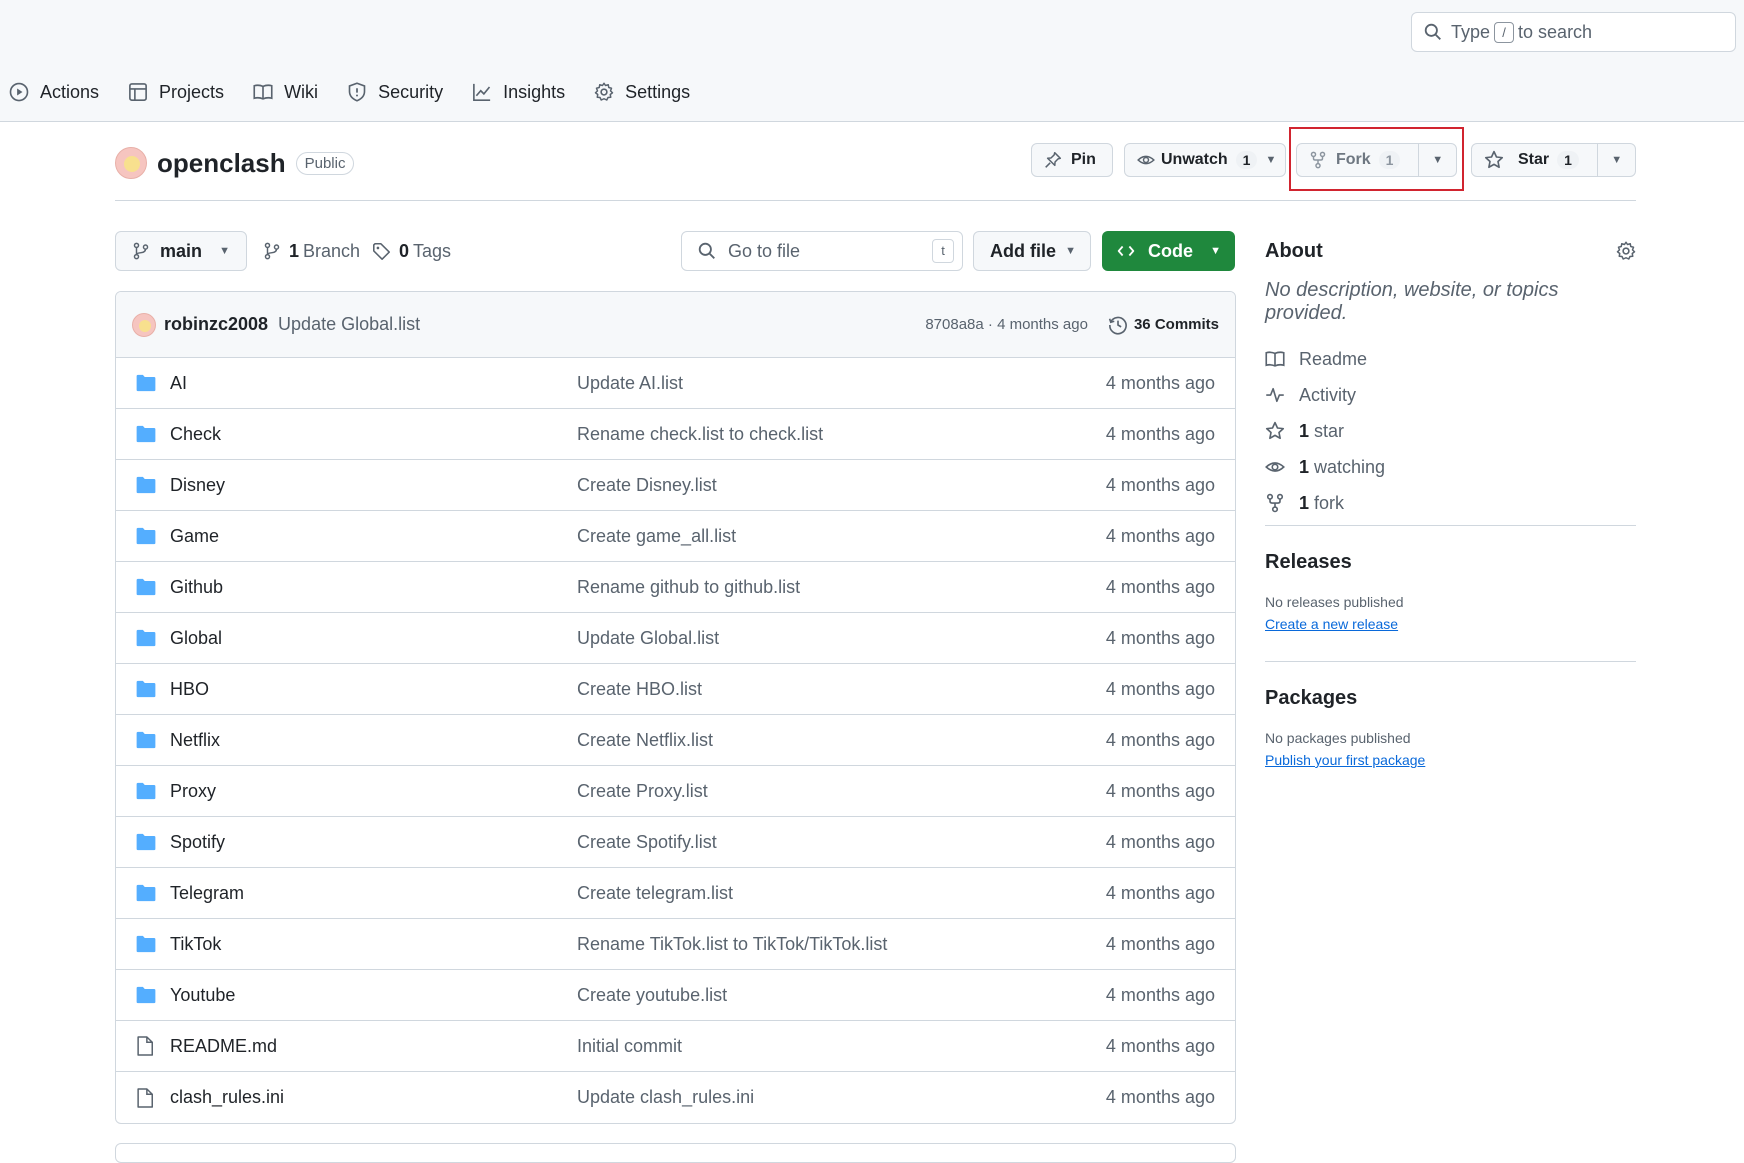 This screenshot has height=1163, width=1744. What do you see at coordinates (1450, 503) in the screenshot?
I see `forks-link: 1 fork` at bounding box center [1450, 503].